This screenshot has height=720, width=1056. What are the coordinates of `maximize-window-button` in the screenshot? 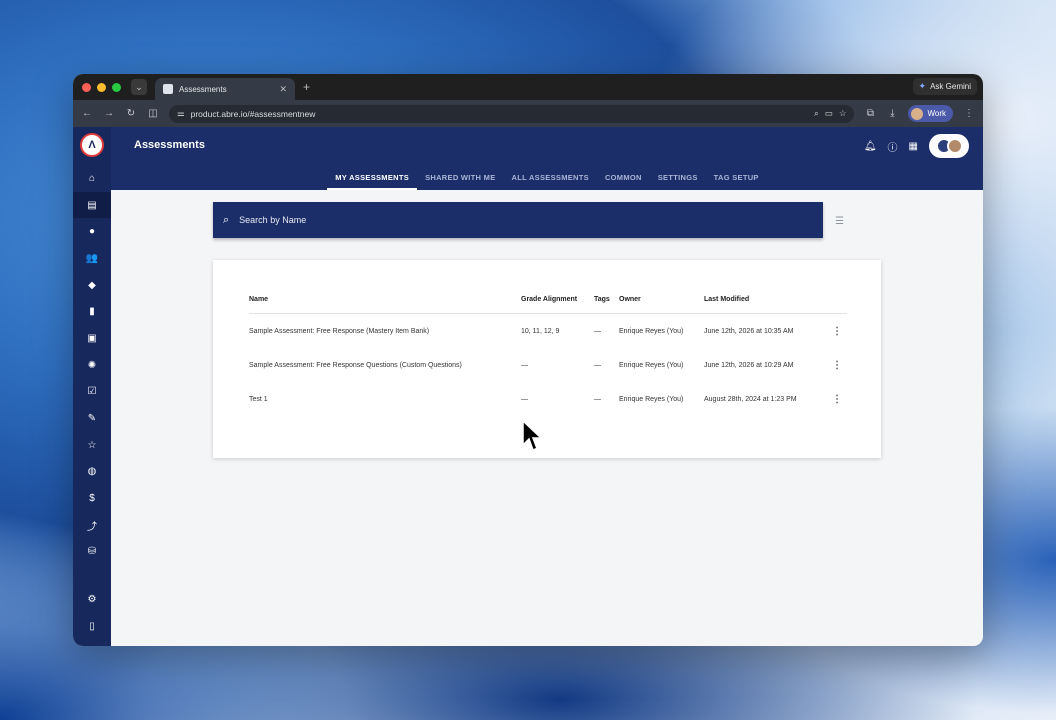 It's located at (116, 87).